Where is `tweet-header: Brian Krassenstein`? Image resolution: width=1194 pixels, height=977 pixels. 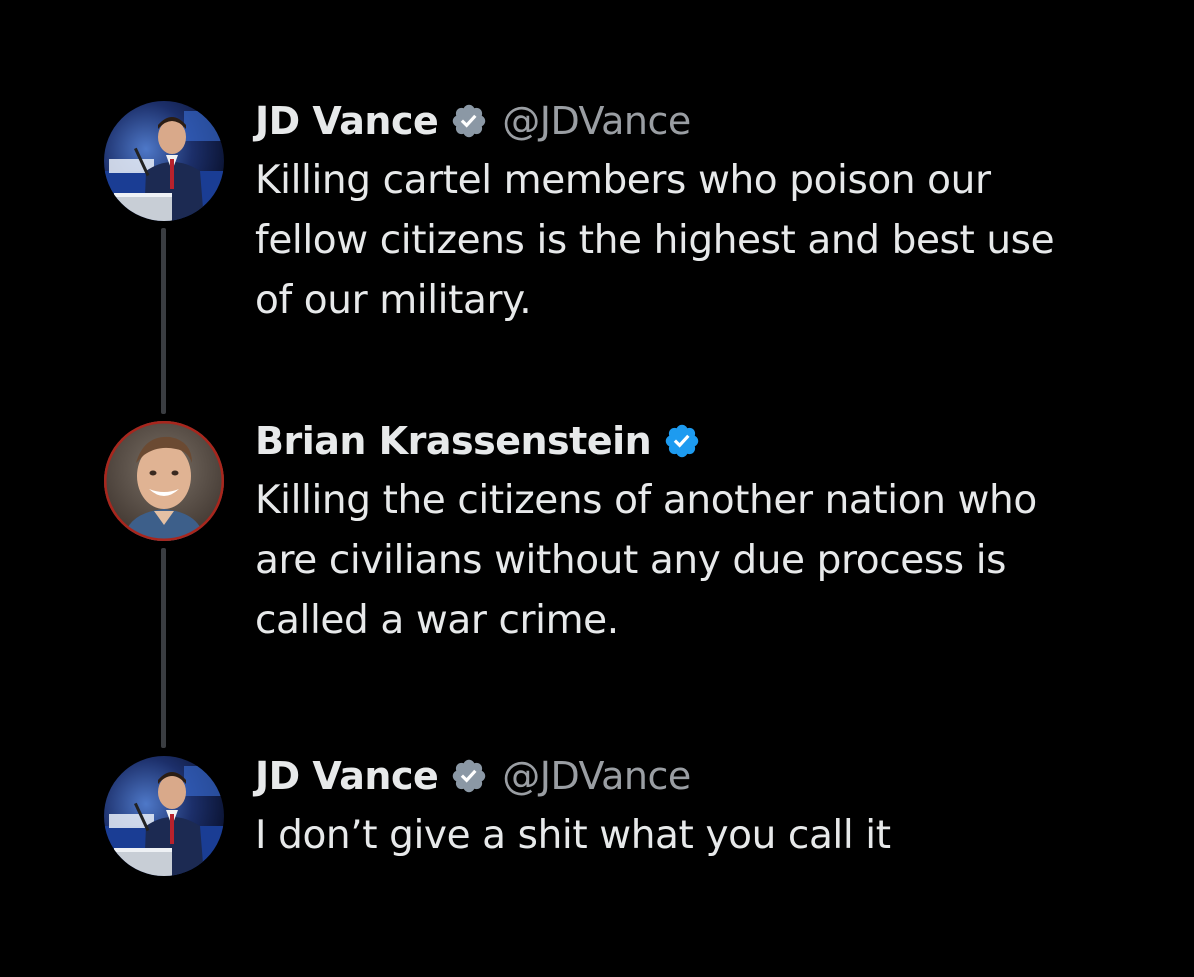 tweet-header: Brian Krassenstein is located at coordinates (705, 441).